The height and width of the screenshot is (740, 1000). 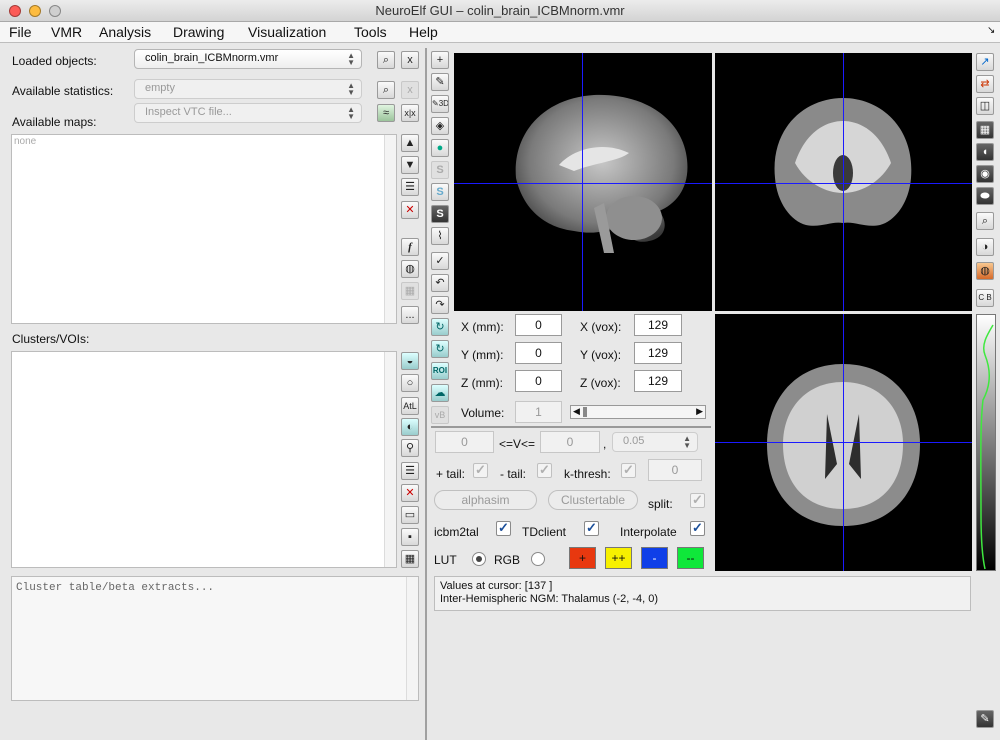 I want to click on neg-high-color-button: --, so click(x=690, y=558).